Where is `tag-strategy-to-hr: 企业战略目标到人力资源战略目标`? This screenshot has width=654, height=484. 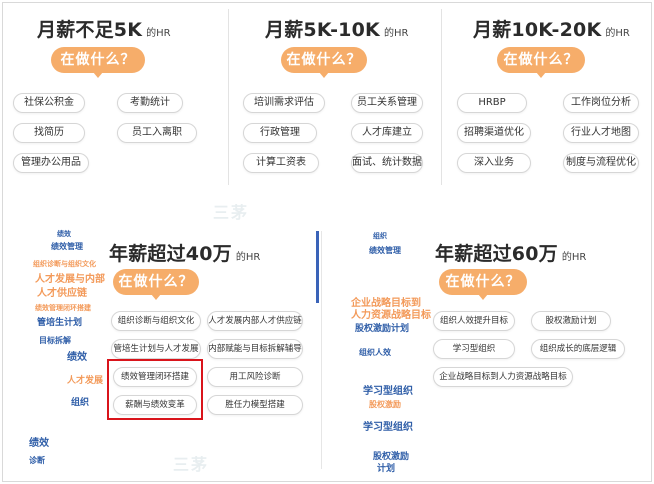
tag-strategy-to-hr: 企业战略目标到人力资源战略目标 is located at coordinates (503, 377).